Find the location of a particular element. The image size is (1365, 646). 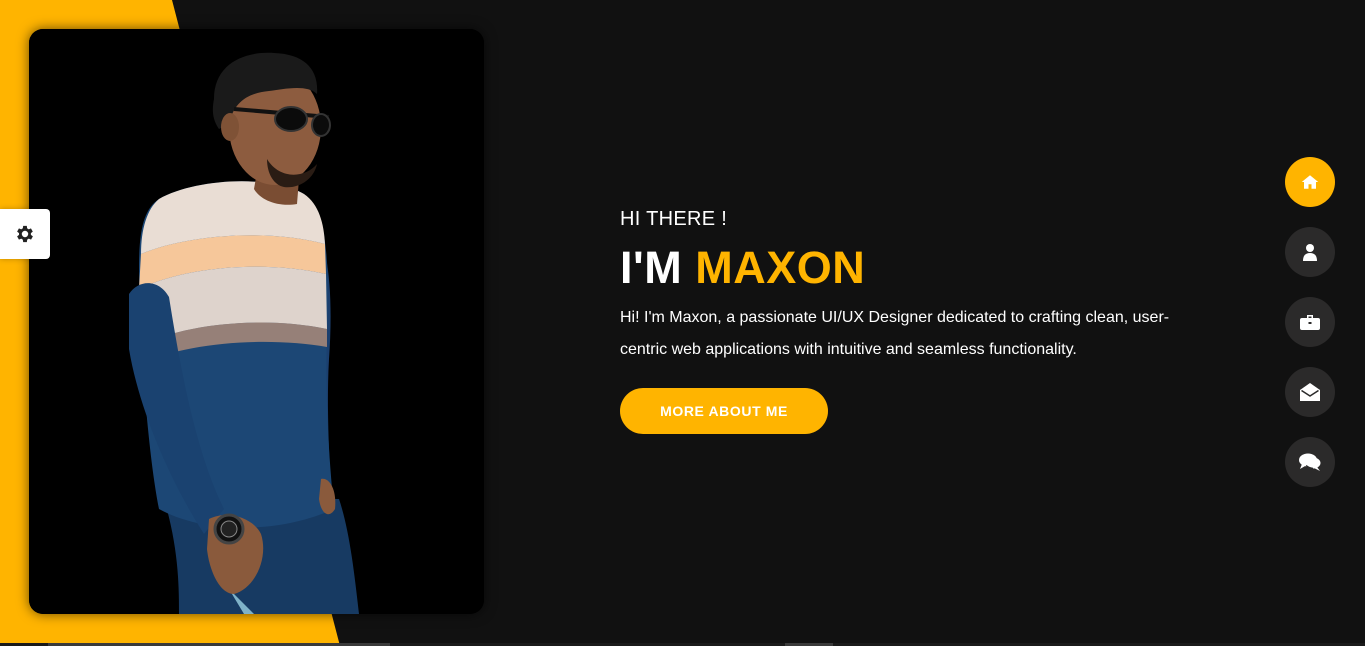

settings-toggle-button is located at coordinates (25, 234).